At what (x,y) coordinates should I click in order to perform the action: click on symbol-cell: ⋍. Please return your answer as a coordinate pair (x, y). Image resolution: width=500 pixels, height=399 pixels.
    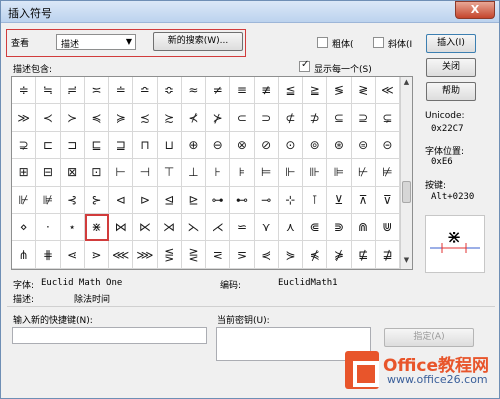
    Looking at the image, I should click on (242, 227).